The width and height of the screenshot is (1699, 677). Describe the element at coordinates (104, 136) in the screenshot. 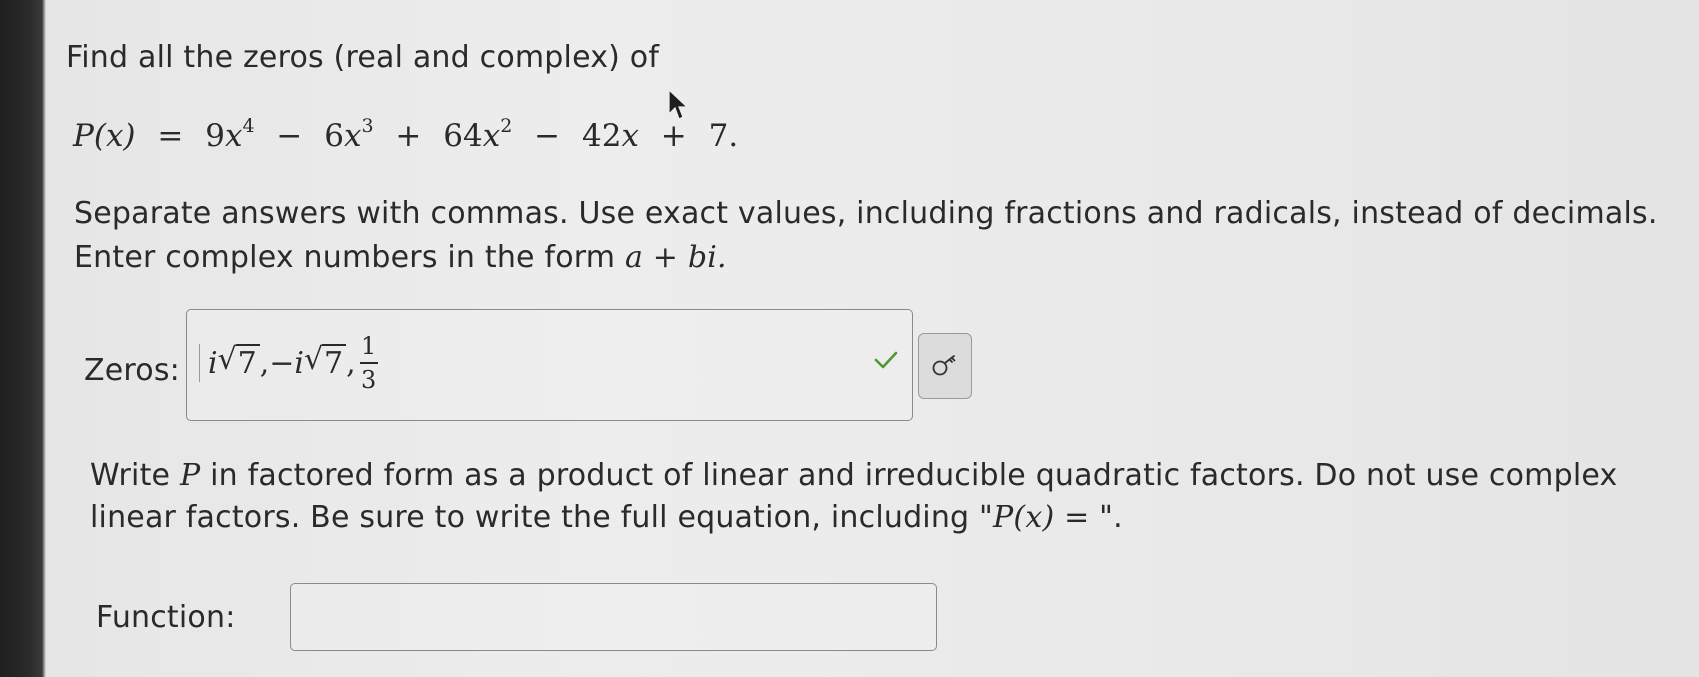

I see `eq-lhs: P(x)` at that location.